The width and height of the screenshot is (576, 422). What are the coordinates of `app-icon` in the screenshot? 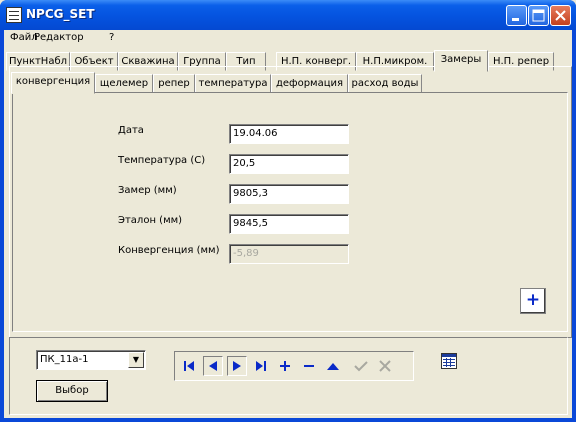 It's located at (14, 15).